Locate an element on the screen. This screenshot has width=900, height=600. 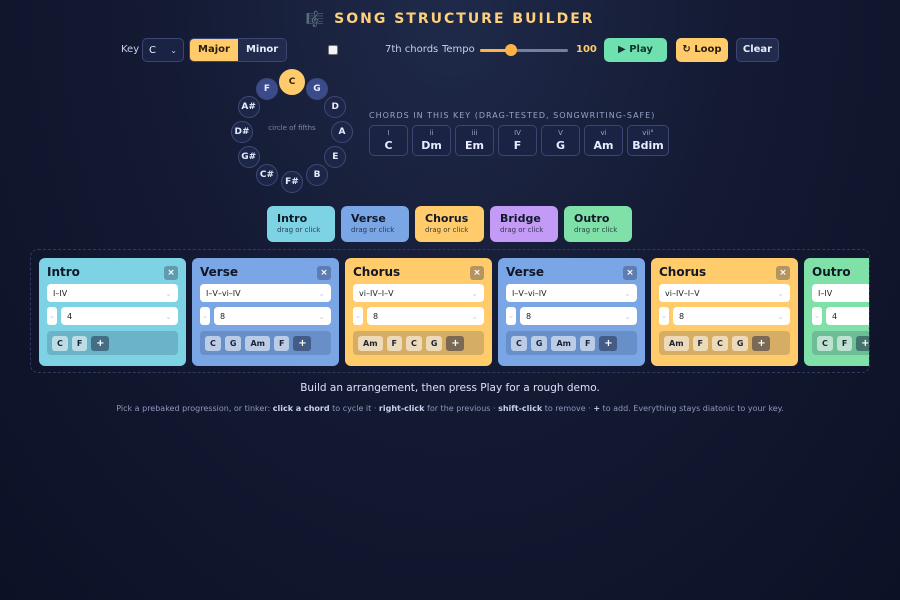
palette-chorus-button: Chorus drag or click is located at coordinates (449, 224).